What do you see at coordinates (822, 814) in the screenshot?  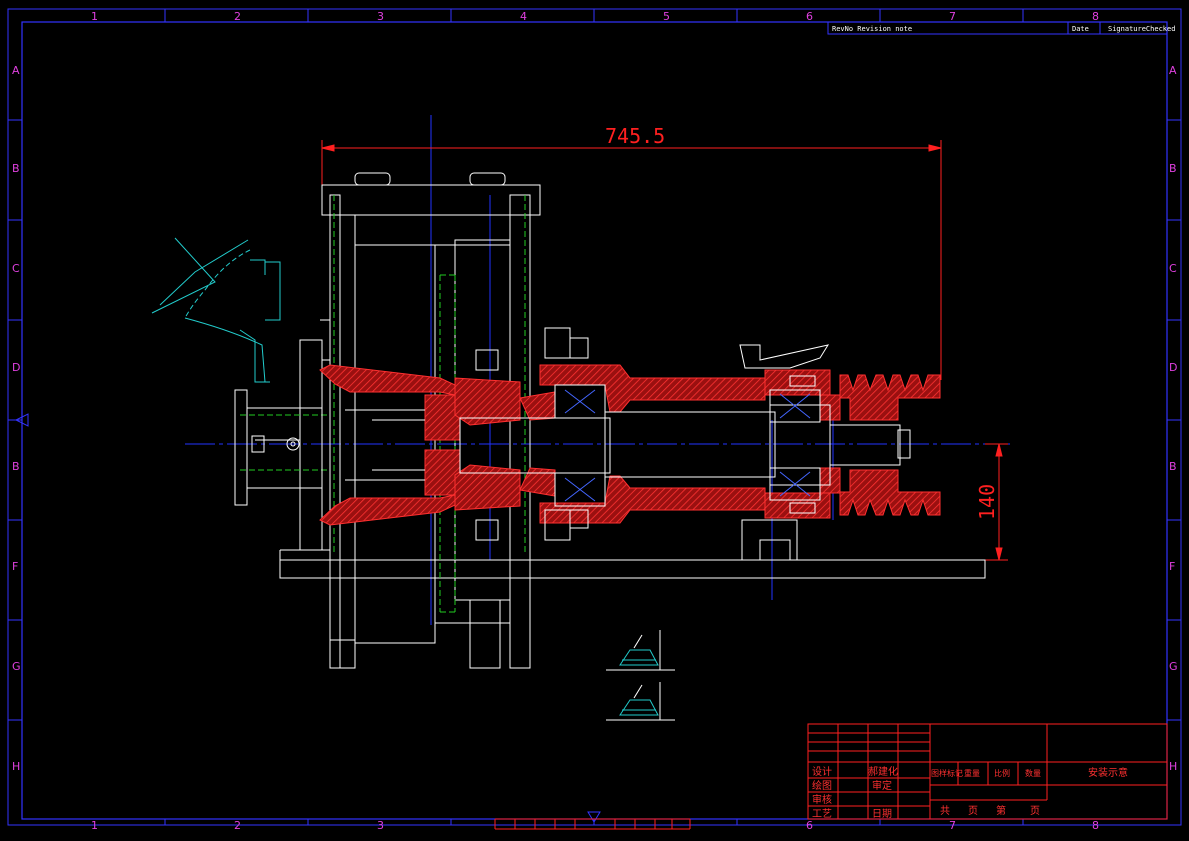 I see `tb-process-label: 工艺` at bounding box center [822, 814].